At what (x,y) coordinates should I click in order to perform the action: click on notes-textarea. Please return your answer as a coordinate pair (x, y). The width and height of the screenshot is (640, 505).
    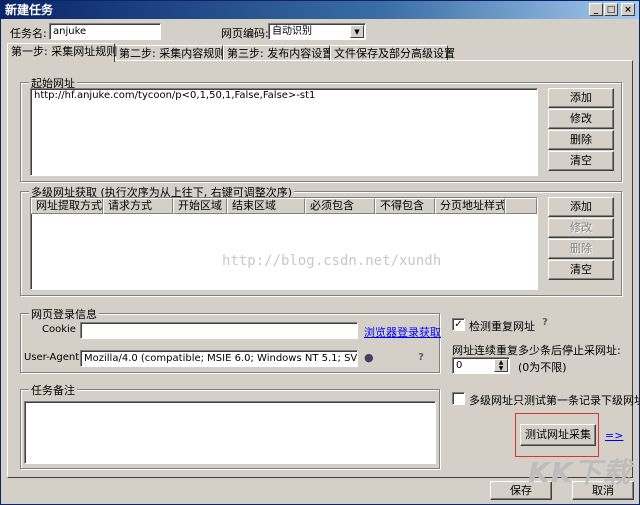
    Looking at the image, I should click on (230, 432).